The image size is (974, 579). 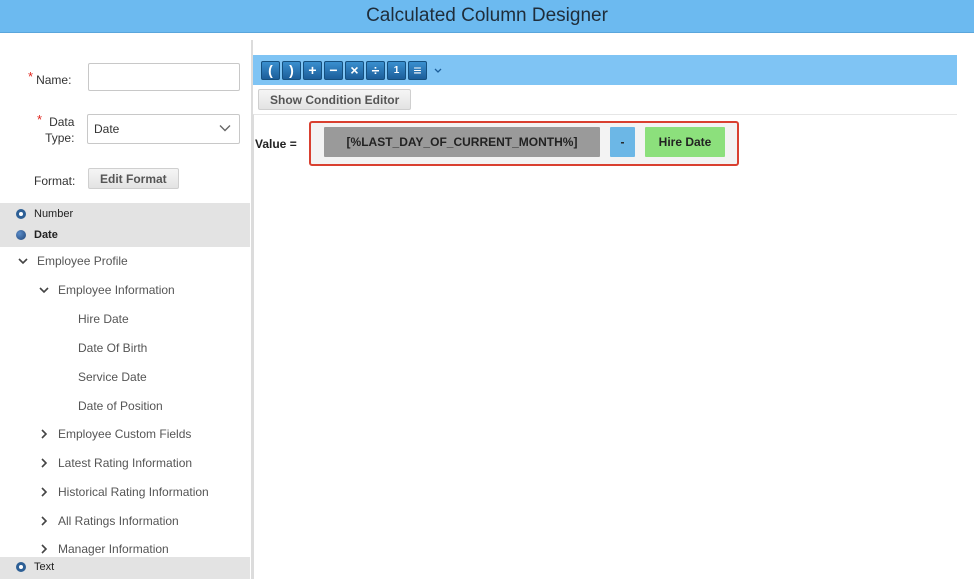 What do you see at coordinates (54, 214) in the screenshot?
I see `field-type-label: Number` at bounding box center [54, 214].